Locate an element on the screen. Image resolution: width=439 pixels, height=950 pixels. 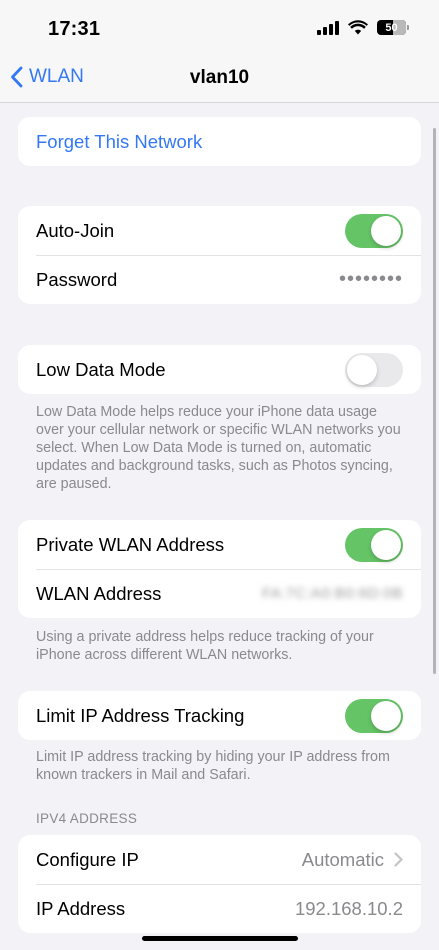
configure-ip-row: Configure IP Automatic is located at coordinates (219, 859).